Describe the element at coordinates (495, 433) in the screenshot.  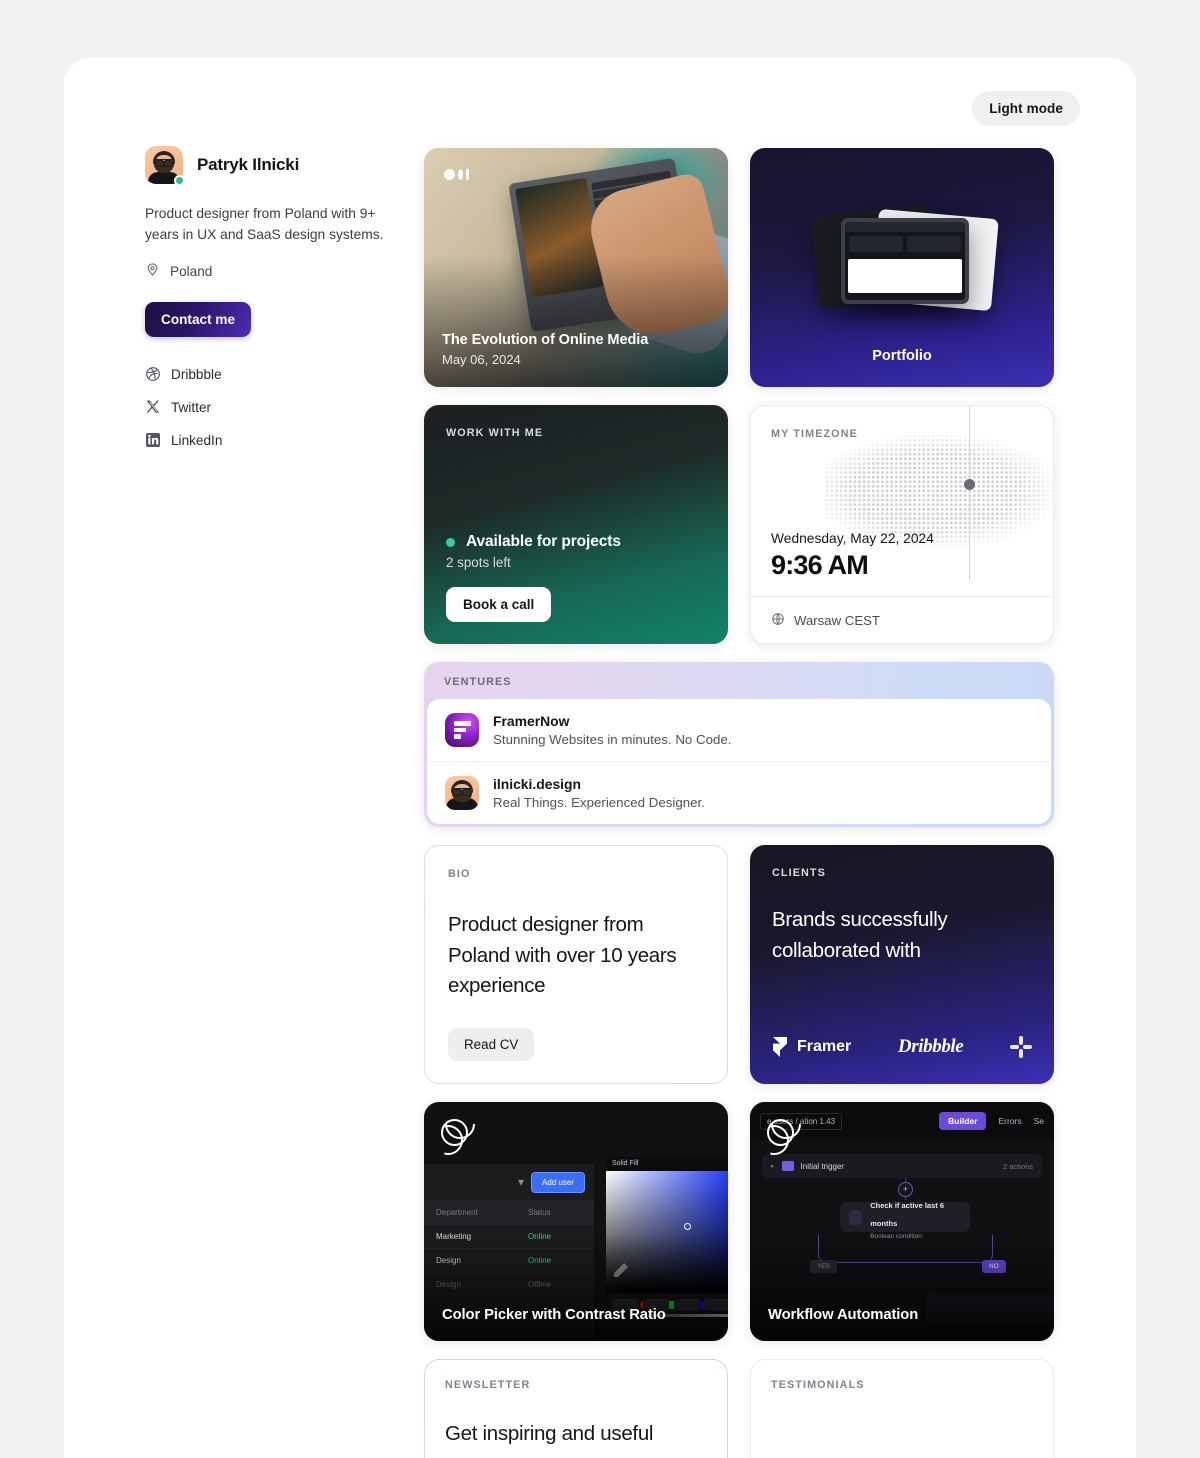
I see `work-kicker: WORK WITH ME` at that location.